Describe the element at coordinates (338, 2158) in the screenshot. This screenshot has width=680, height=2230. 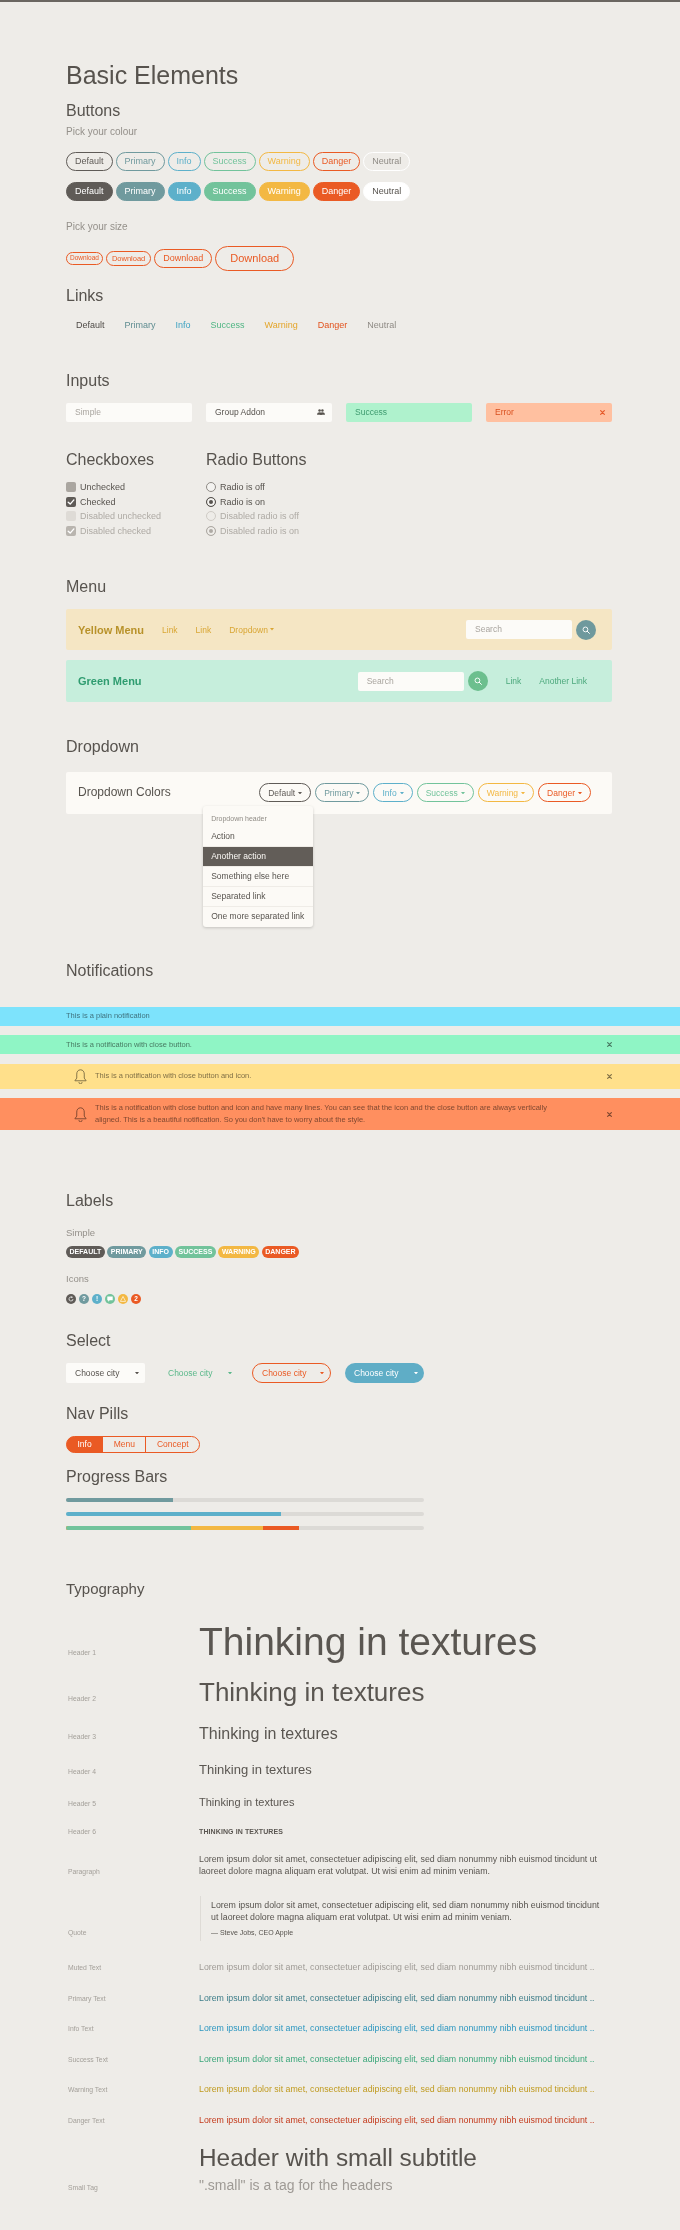
I see `sample-header: Header with small subtitle` at that location.